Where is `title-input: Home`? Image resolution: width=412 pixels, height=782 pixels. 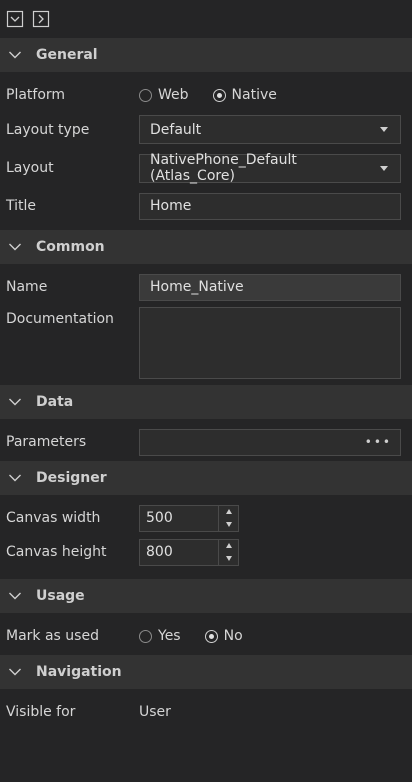
title-input: Home is located at coordinates (270, 206).